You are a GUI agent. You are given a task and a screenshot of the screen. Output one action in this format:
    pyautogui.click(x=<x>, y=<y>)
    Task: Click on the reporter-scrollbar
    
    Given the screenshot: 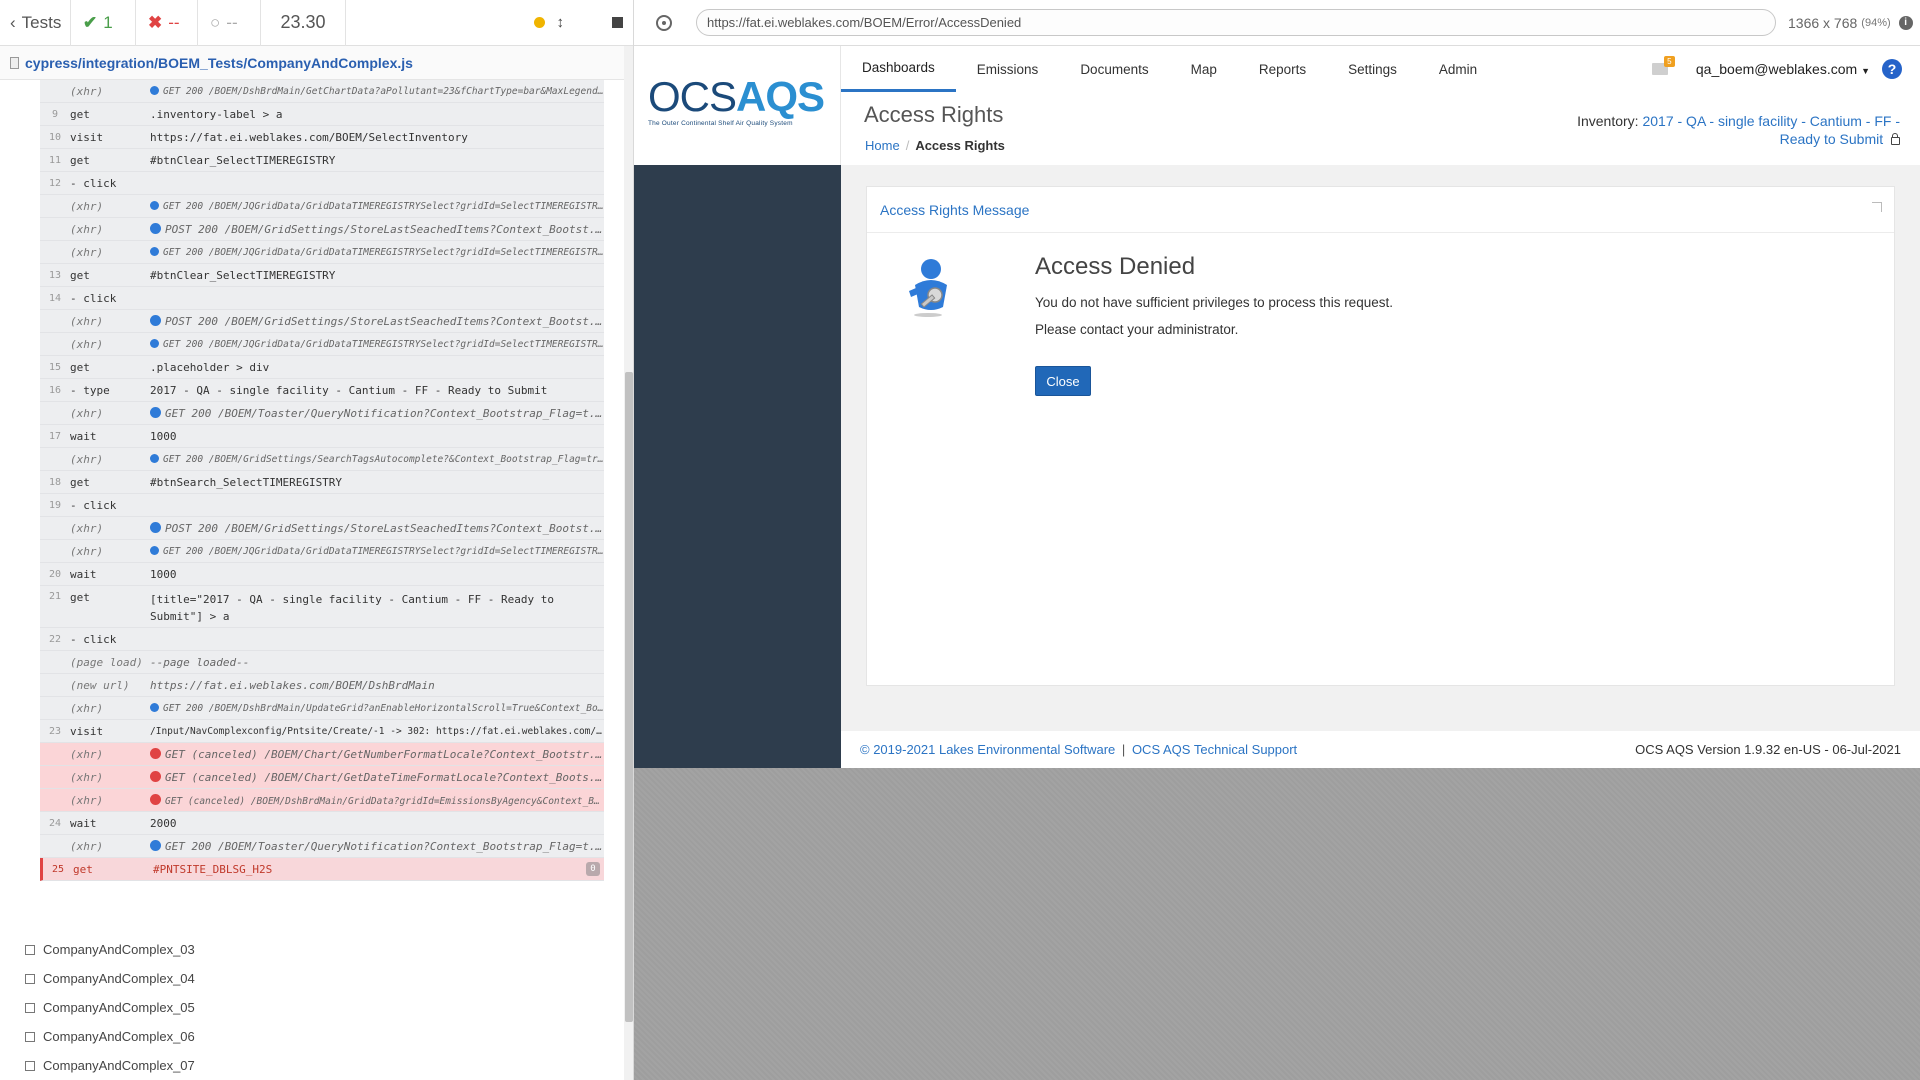 What is the action you would take?
    pyautogui.click(x=628, y=563)
    